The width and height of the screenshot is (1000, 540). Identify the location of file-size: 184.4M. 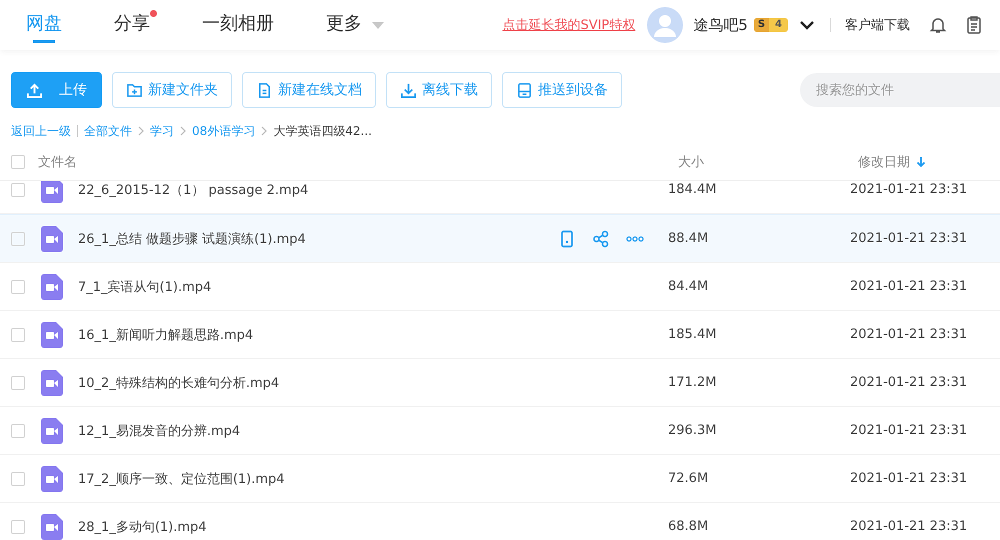
(692, 189).